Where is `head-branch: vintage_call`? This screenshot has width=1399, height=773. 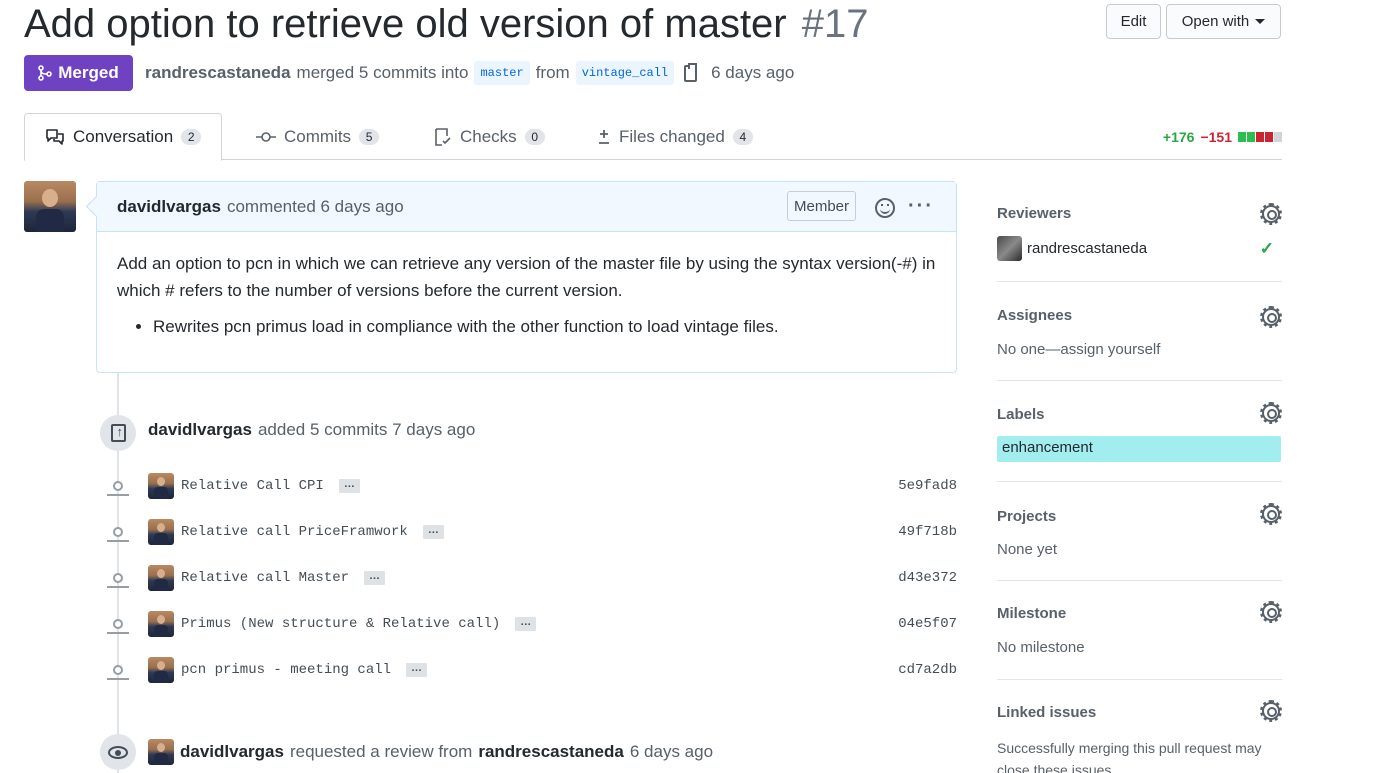
head-branch: vintage_call is located at coordinates (625, 73).